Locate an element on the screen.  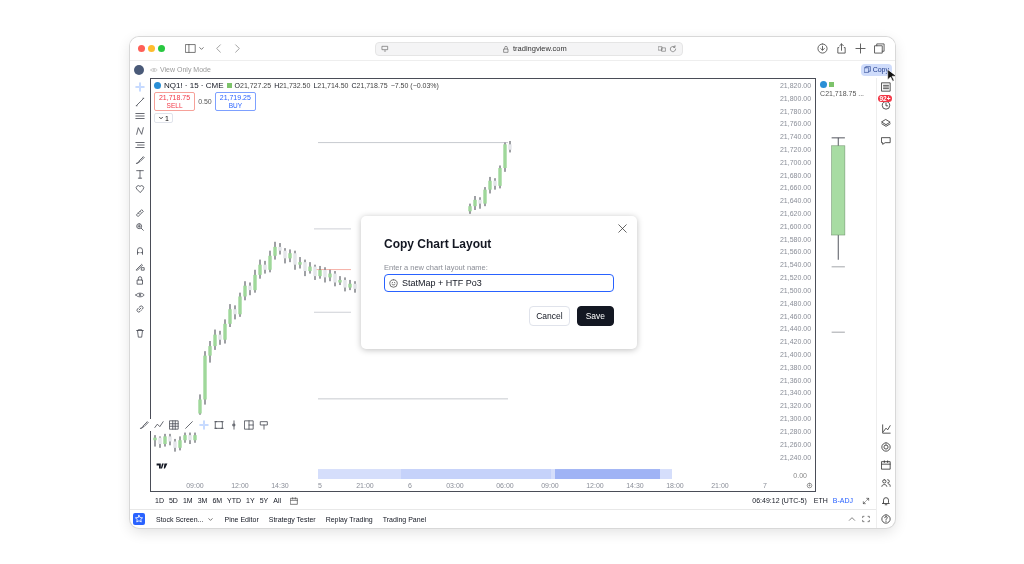
help-icon is located at coordinates (886, 519).